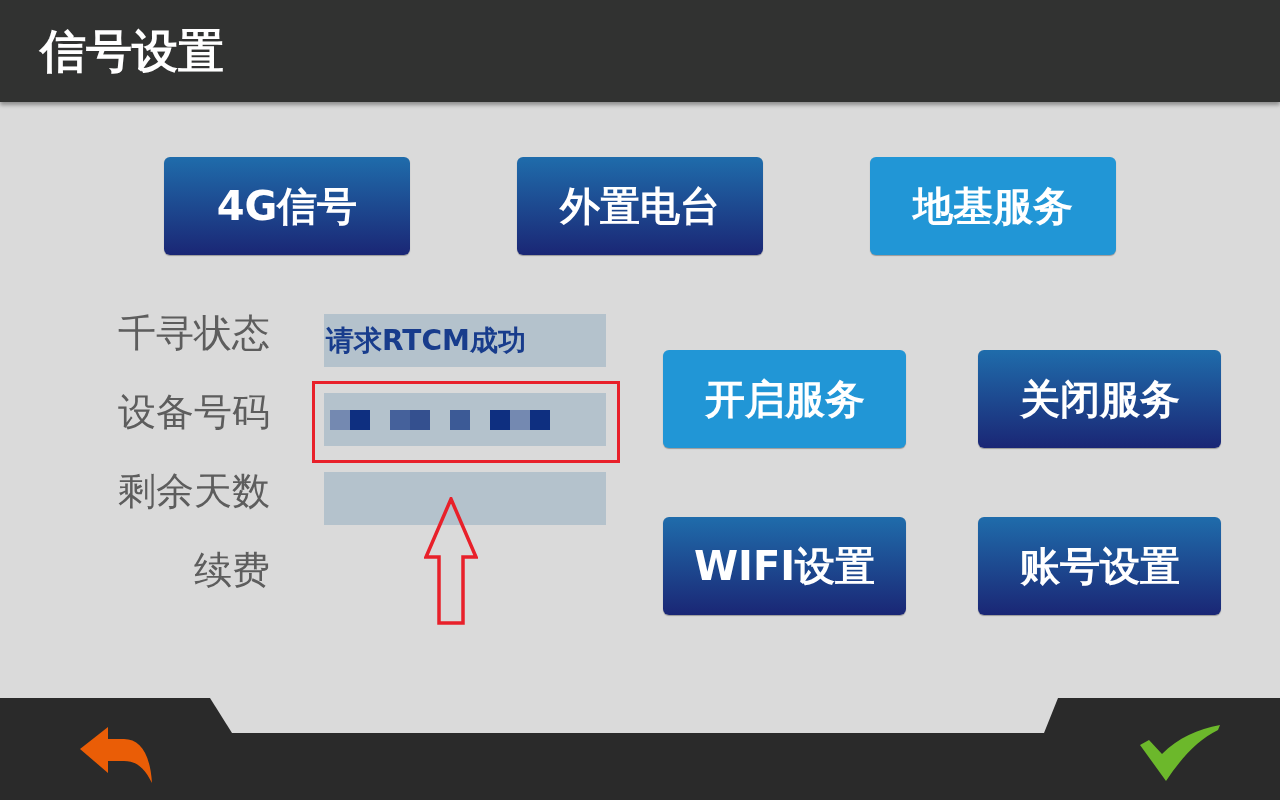 The width and height of the screenshot is (1280, 800). What do you see at coordinates (465, 340) in the screenshot?
I see `value-field: 请求RTCM成功` at bounding box center [465, 340].